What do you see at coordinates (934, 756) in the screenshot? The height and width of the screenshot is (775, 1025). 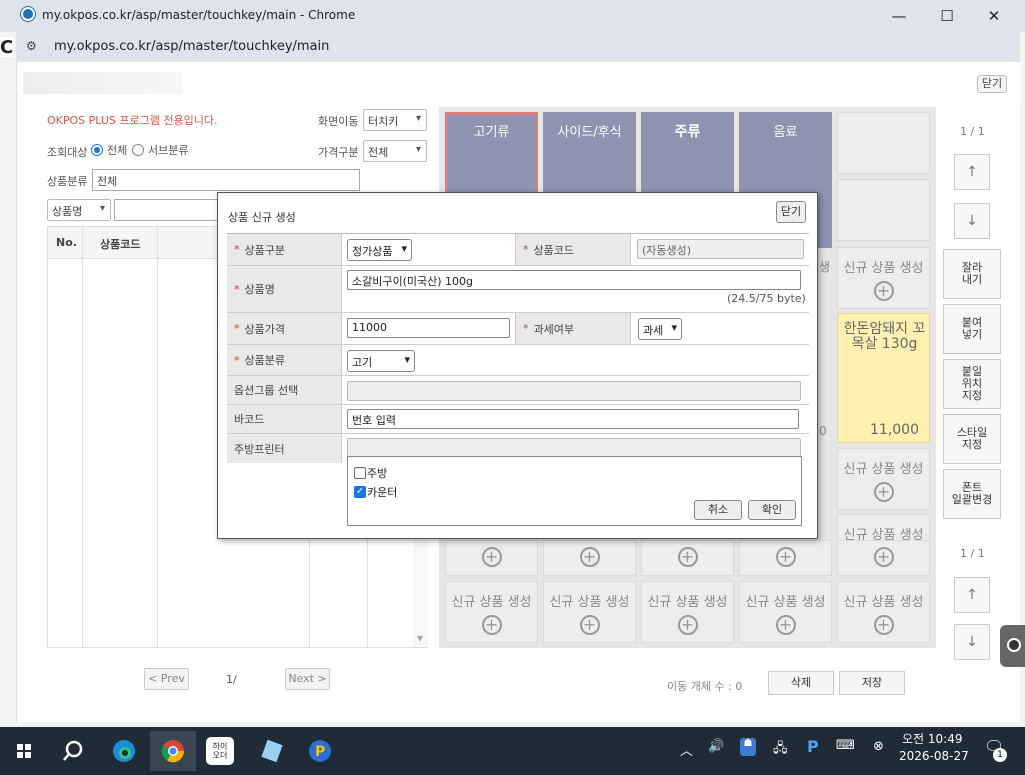 I see `clock-date: 2026-08-27` at bounding box center [934, 756].